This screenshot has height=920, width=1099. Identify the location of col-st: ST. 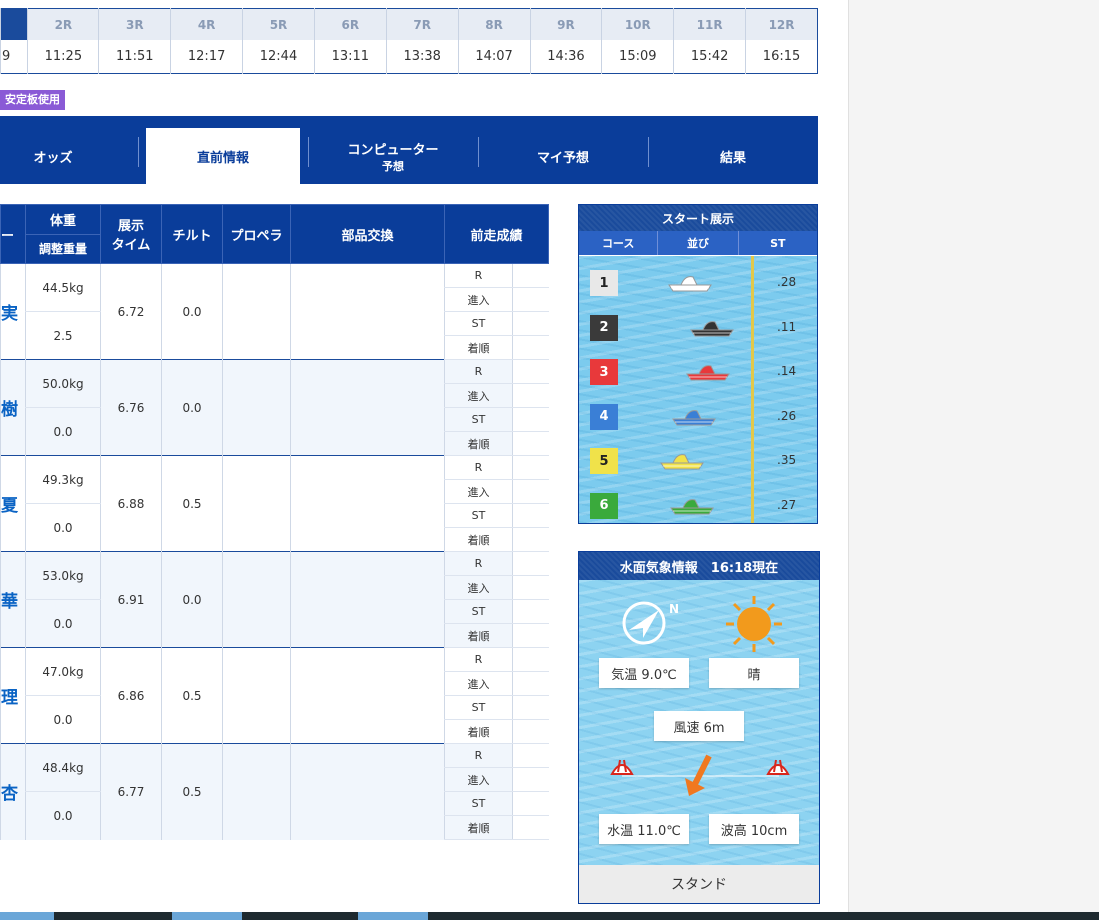
(778, 243).